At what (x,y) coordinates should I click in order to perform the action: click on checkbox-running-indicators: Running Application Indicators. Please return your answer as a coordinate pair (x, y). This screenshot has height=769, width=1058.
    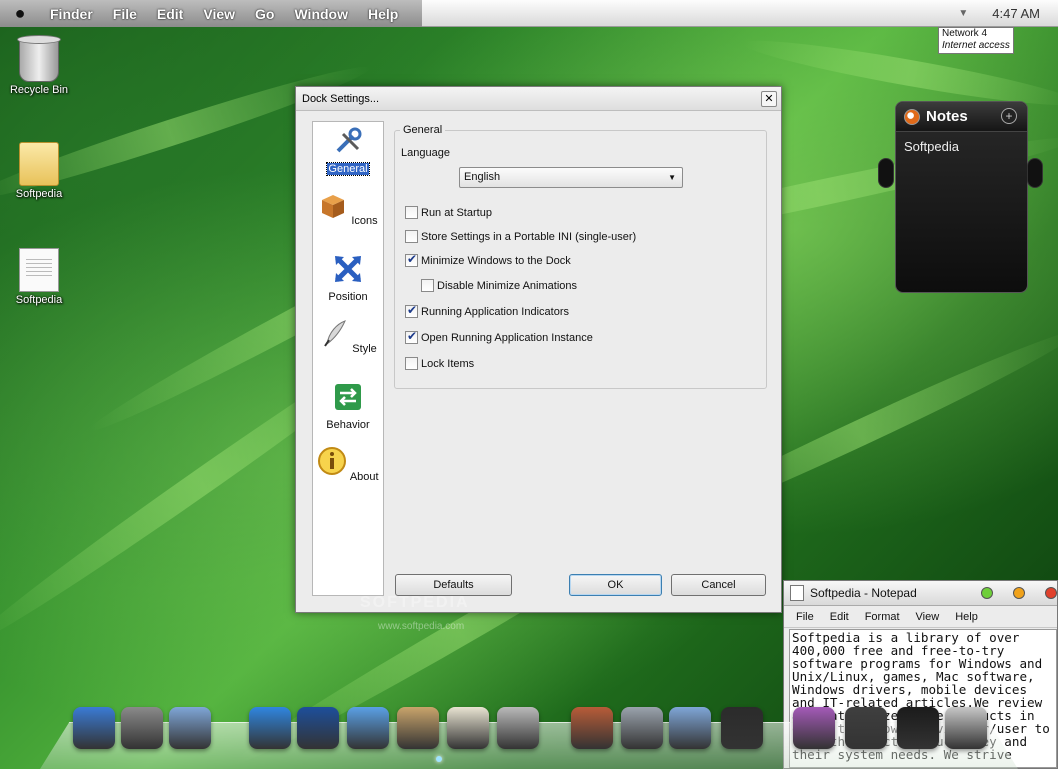
    Looking at the image, I should click on (487, 310).